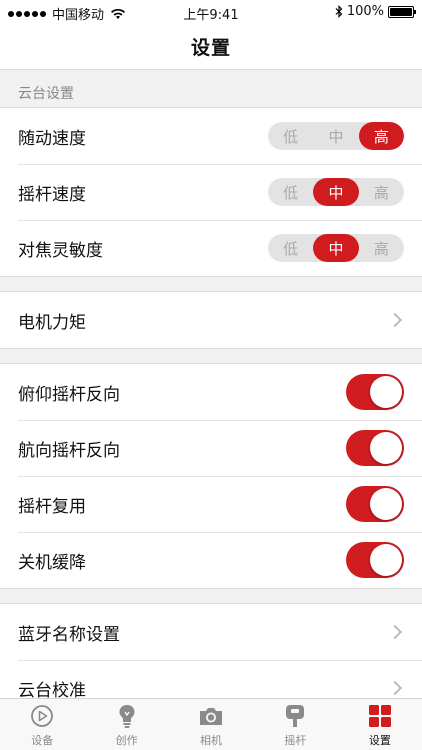  What do you see at coordinates (211, 740) in the screenshot?
I see `tab-camera-label: 相机` at bounding box center [211, 740].